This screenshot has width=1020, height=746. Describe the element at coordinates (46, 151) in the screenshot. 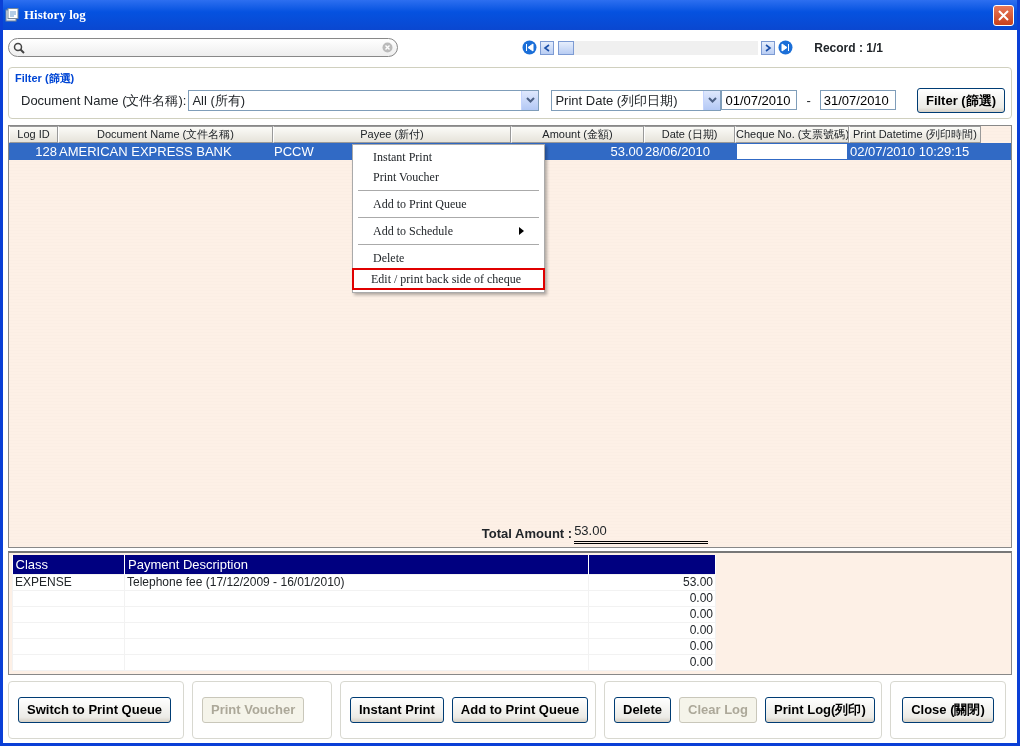

I see `table-cell: 128` at that location.